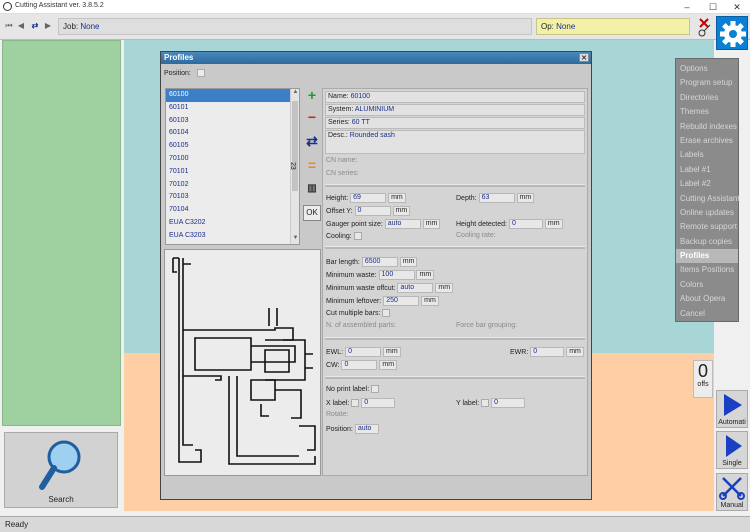  What do you see at coordinates (415, 288) in the screenshot?
I see `min-waste-offcut-input: auto` at bounding box center [415, 288].